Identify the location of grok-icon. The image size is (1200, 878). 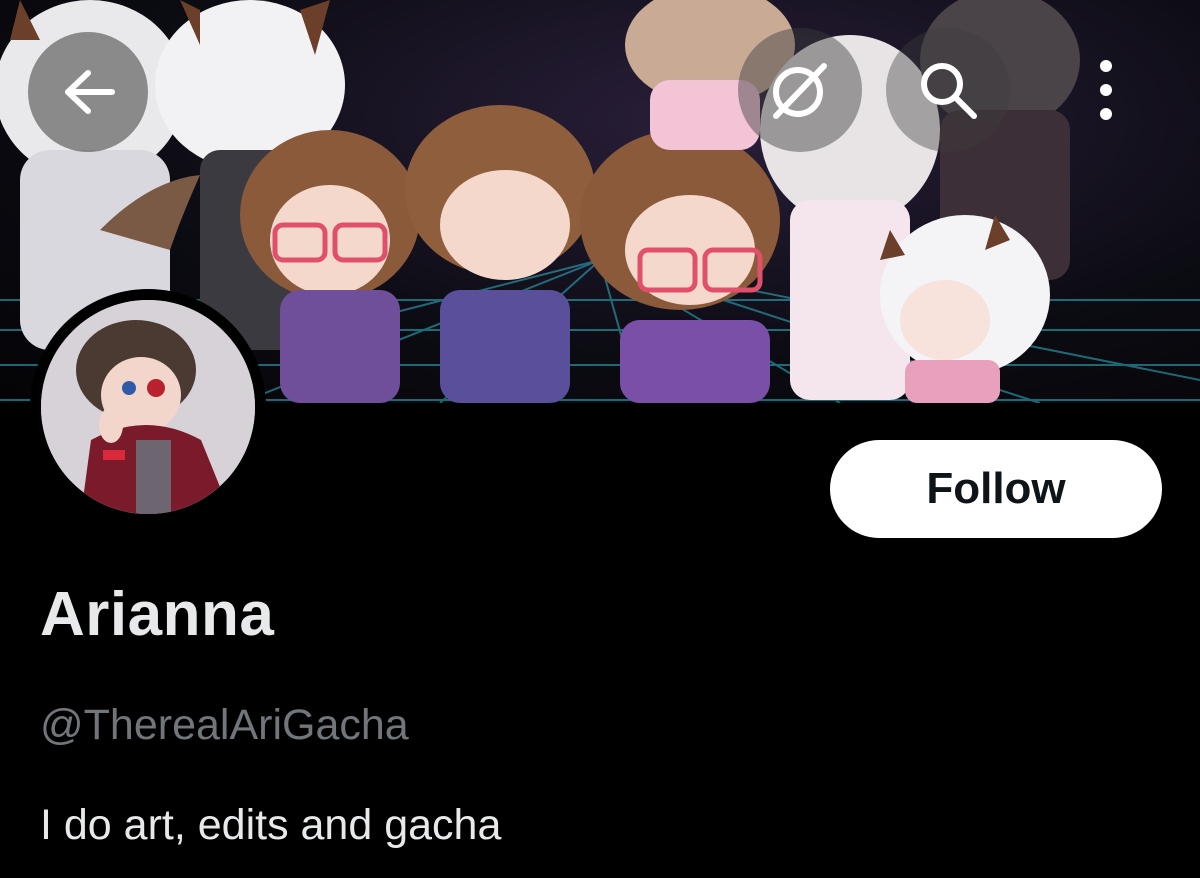
(800, 91).